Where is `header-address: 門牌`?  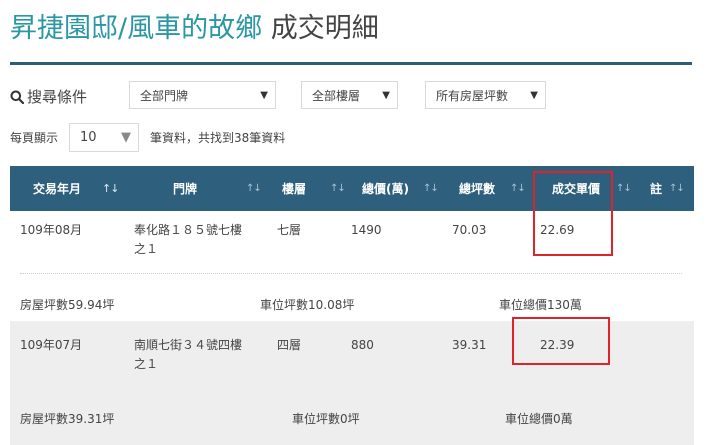 header-address: 門牌 is located at coordinates (185, 188).